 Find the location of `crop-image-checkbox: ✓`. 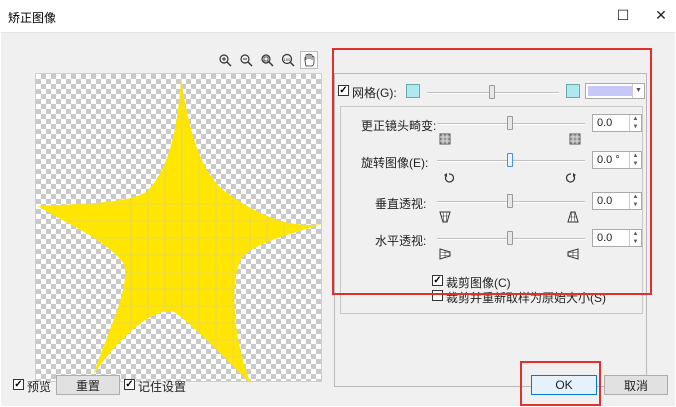

crop-image-checkbox: ✓ is located at coordinates (437, 280).